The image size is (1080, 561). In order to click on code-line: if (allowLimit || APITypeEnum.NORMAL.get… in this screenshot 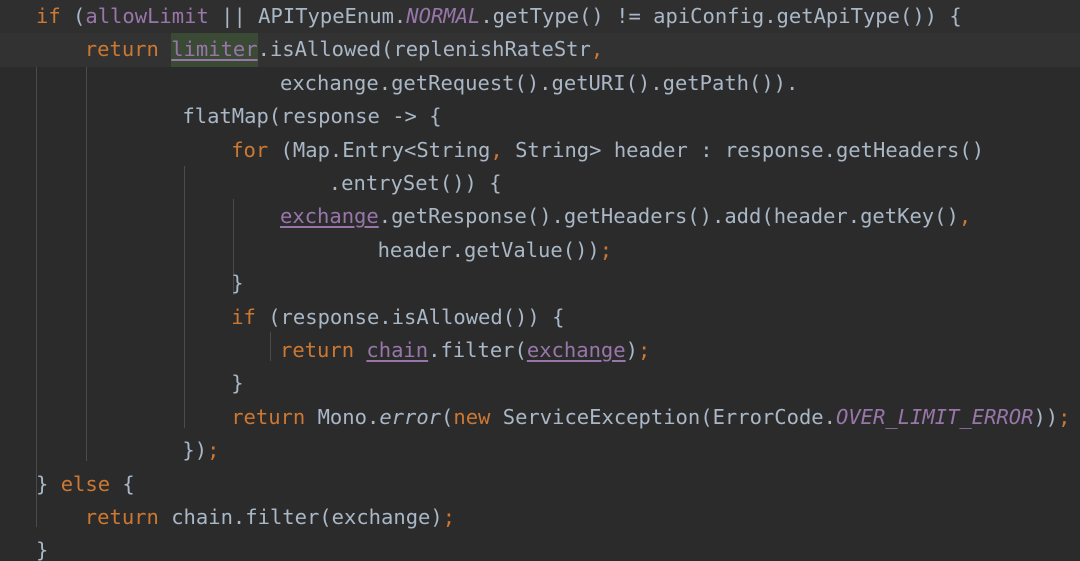, I will do `click(540, 17)`.